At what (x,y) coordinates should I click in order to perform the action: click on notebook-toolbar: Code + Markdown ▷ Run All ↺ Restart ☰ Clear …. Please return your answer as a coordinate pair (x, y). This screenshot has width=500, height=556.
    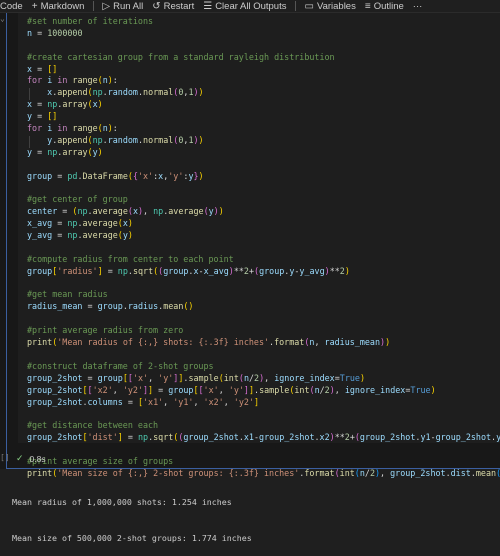
    Looking at the image, I should click on (250, 6).